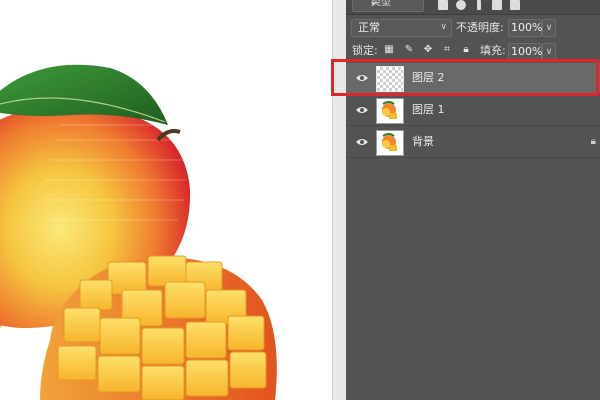  I want to click on opacity-value: 100%, so click(527, 27).